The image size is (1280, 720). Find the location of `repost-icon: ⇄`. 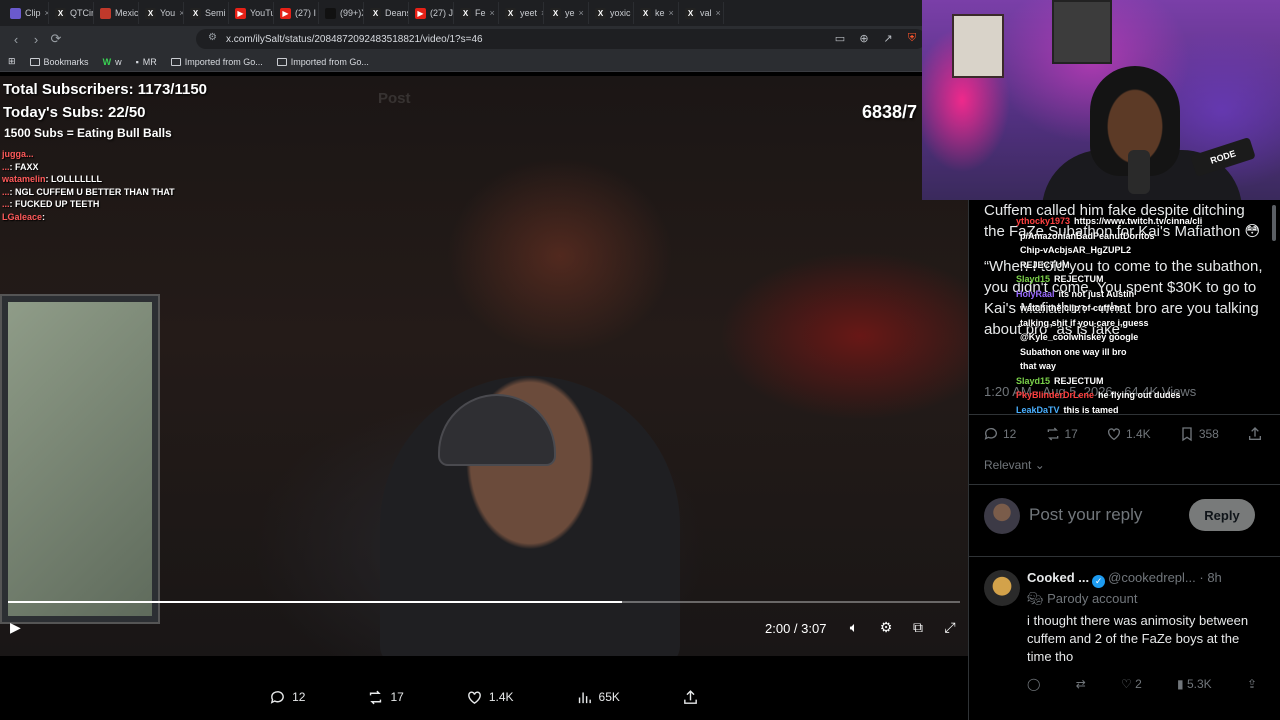

repost-icon: ⇄ is located at coordinates (1081, 684).